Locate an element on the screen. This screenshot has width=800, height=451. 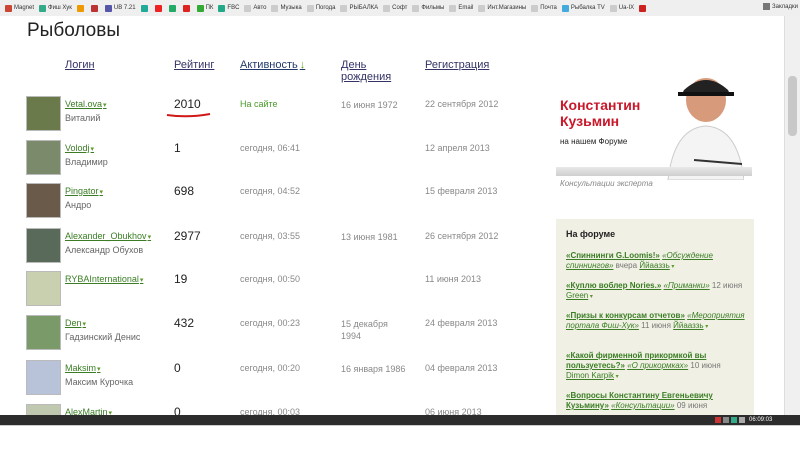
user-registration-date: 11 июня 2013 is located at coordinates (453, 279).